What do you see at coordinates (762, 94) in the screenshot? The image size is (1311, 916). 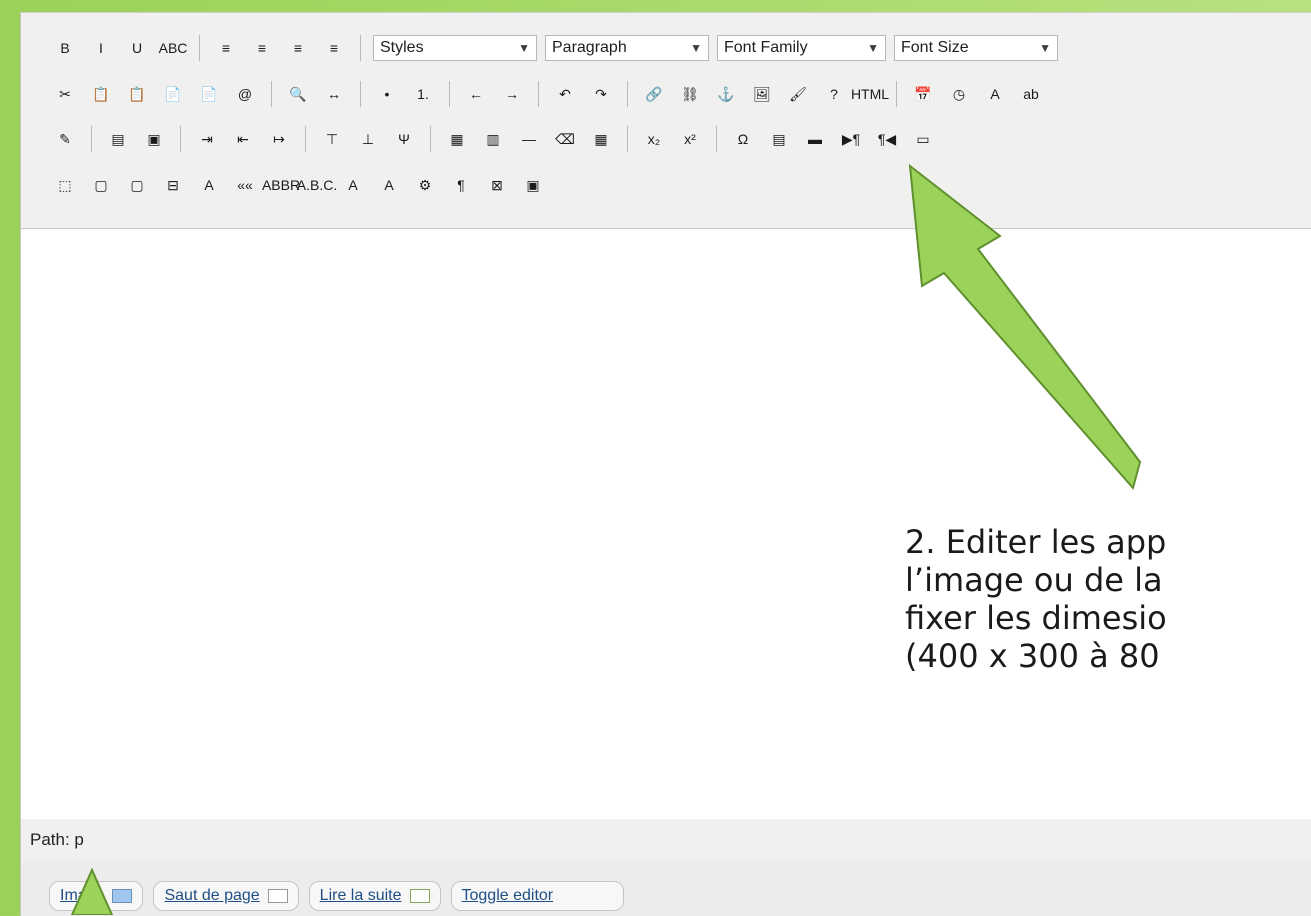 I see `image-icon: 🖼` at bounding box center [762, 94].